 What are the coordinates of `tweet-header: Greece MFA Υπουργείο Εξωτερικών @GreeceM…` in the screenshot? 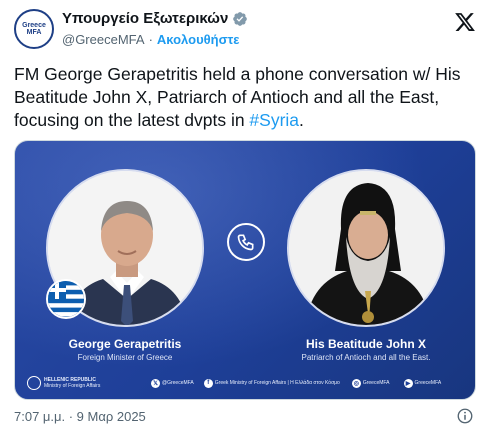 It's located at (245, 31).